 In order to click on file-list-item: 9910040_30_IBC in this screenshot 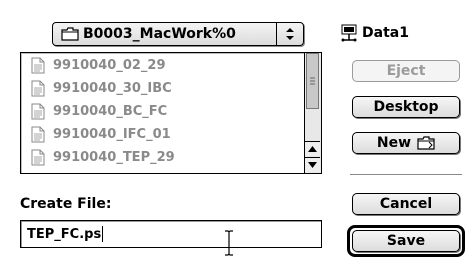, I will do `click(163, 88)`.